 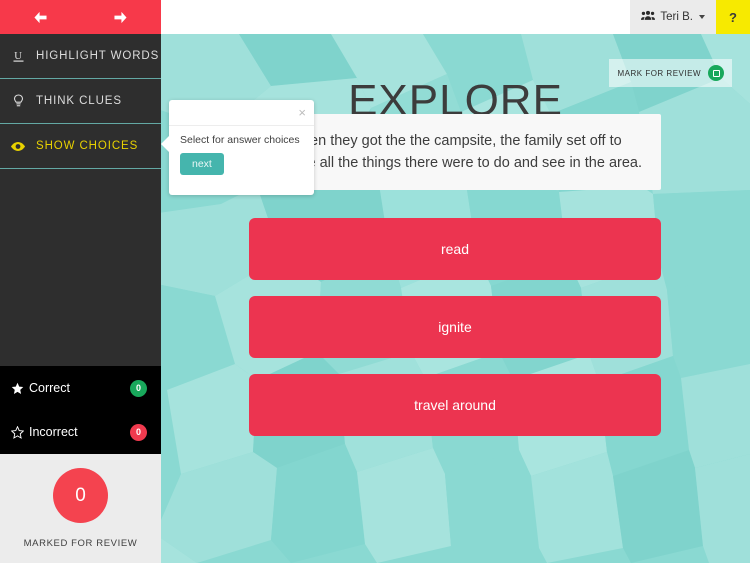 I want to click on popover-header: ×, so click(x=241, y=113).